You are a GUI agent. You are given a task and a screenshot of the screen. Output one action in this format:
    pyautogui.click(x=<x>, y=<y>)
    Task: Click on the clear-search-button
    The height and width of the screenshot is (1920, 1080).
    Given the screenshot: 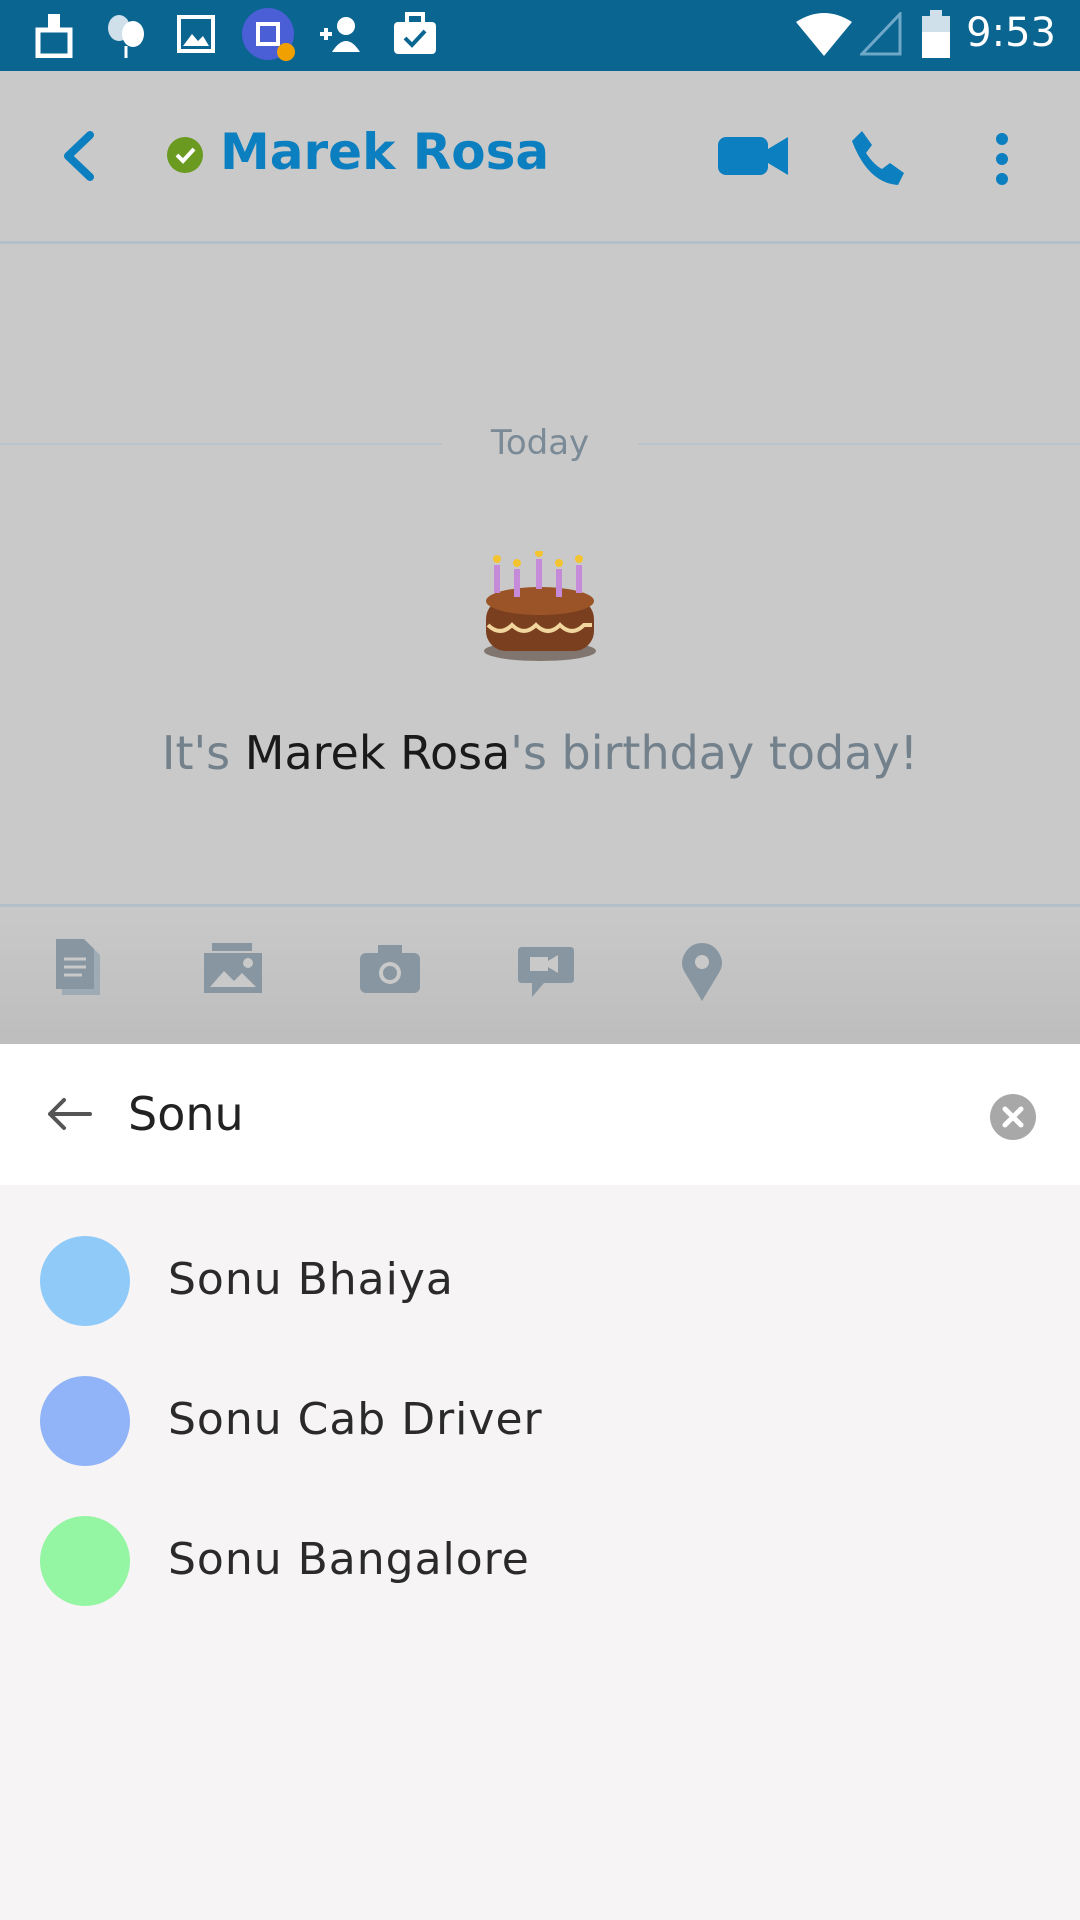 What is the action you would take?
    pyautogui.click(x=1013, y=1117)
    